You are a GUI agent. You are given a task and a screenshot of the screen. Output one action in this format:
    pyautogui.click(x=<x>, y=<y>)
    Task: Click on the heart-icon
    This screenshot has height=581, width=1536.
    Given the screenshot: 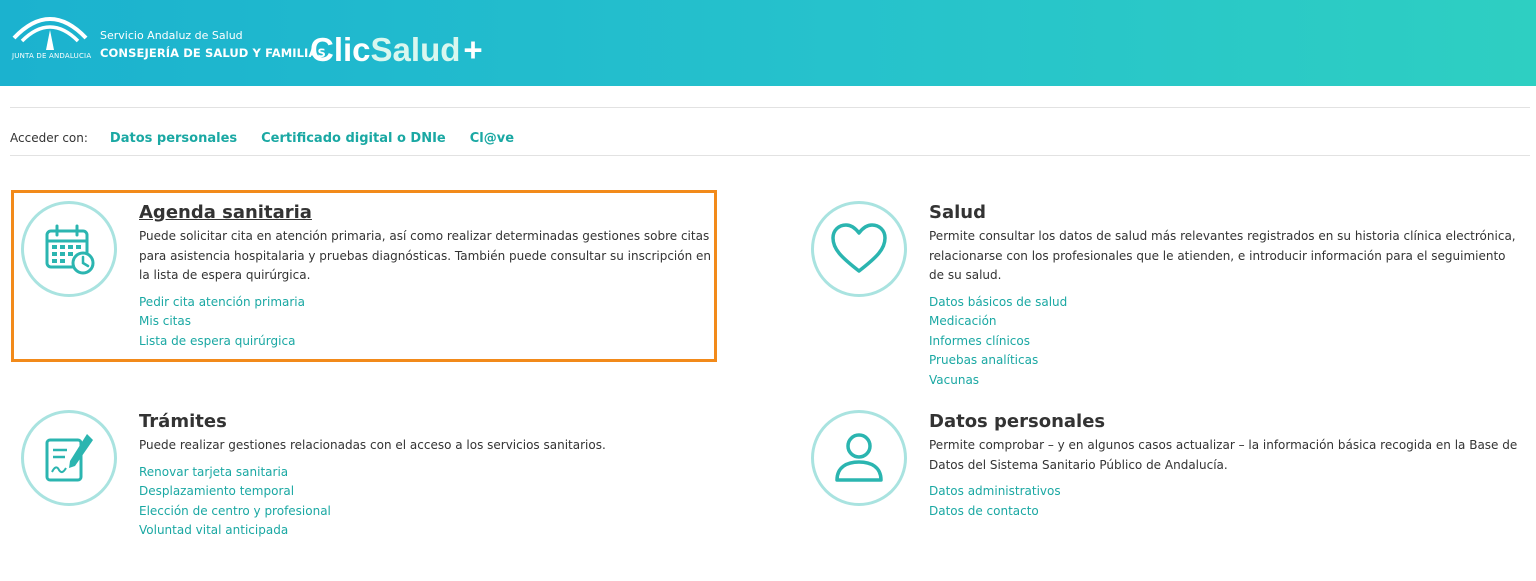 What is the action you would take?
    pyautogui.click(x=859, y=248)
    